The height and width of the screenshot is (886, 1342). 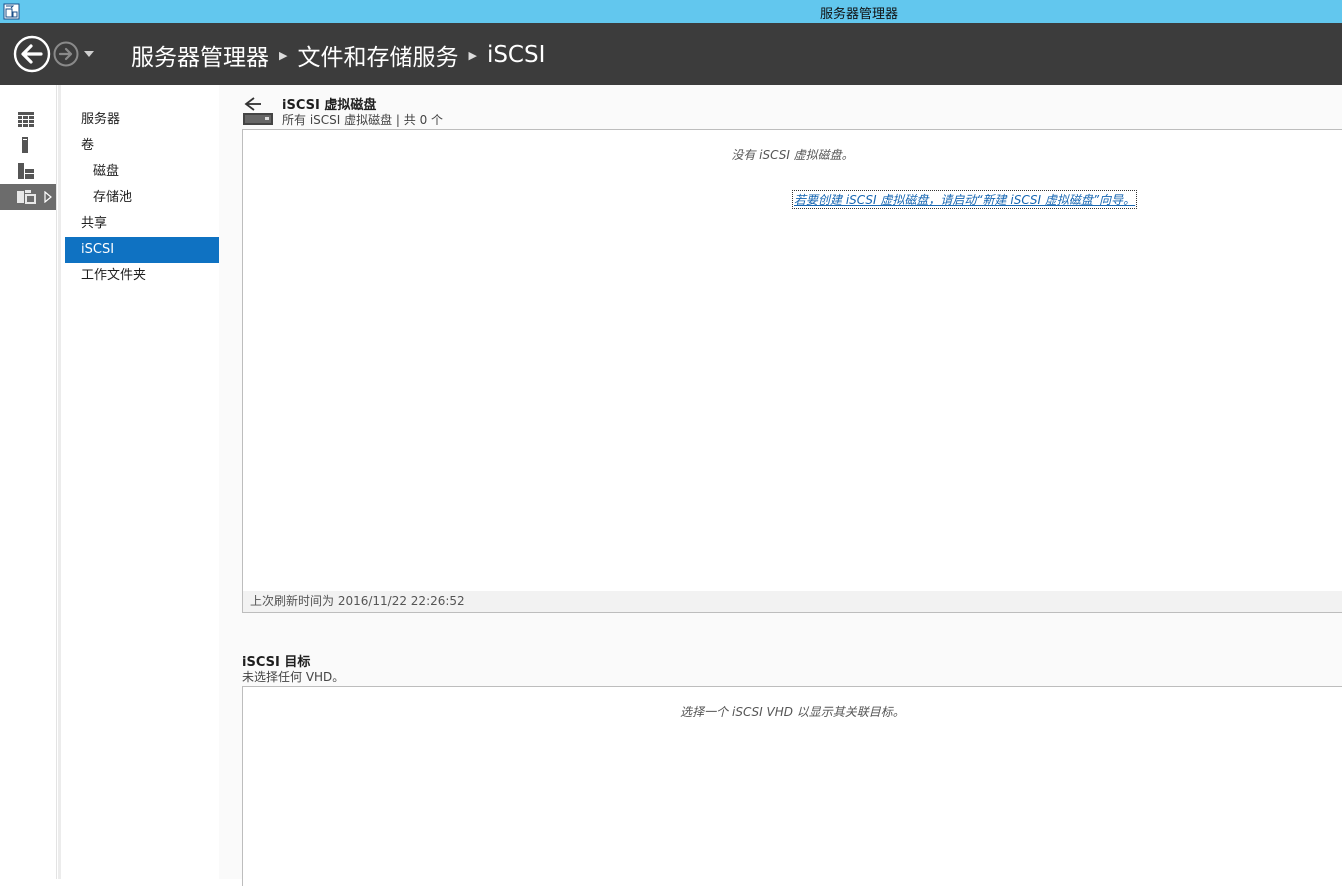 I want to click on file-storage-icon, so click(x=26, y=197).